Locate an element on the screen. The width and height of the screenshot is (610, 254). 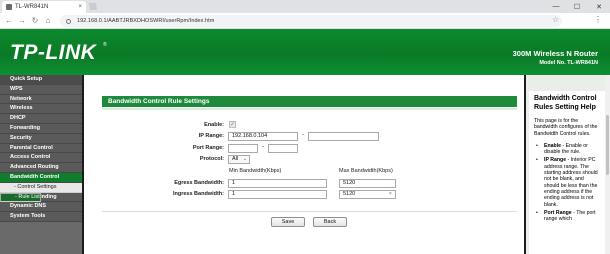
tp-link-logo: TP-LINK is located at coordinates (53, 52).